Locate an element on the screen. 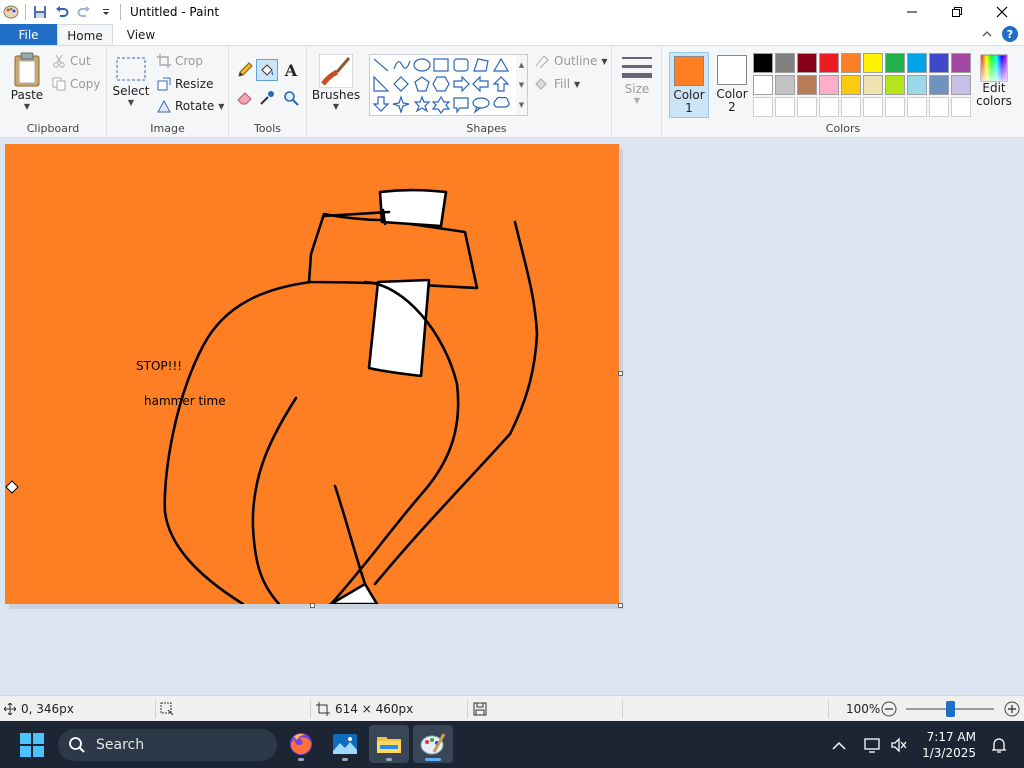  tab-home: Home is located at coordinates (85, 35).